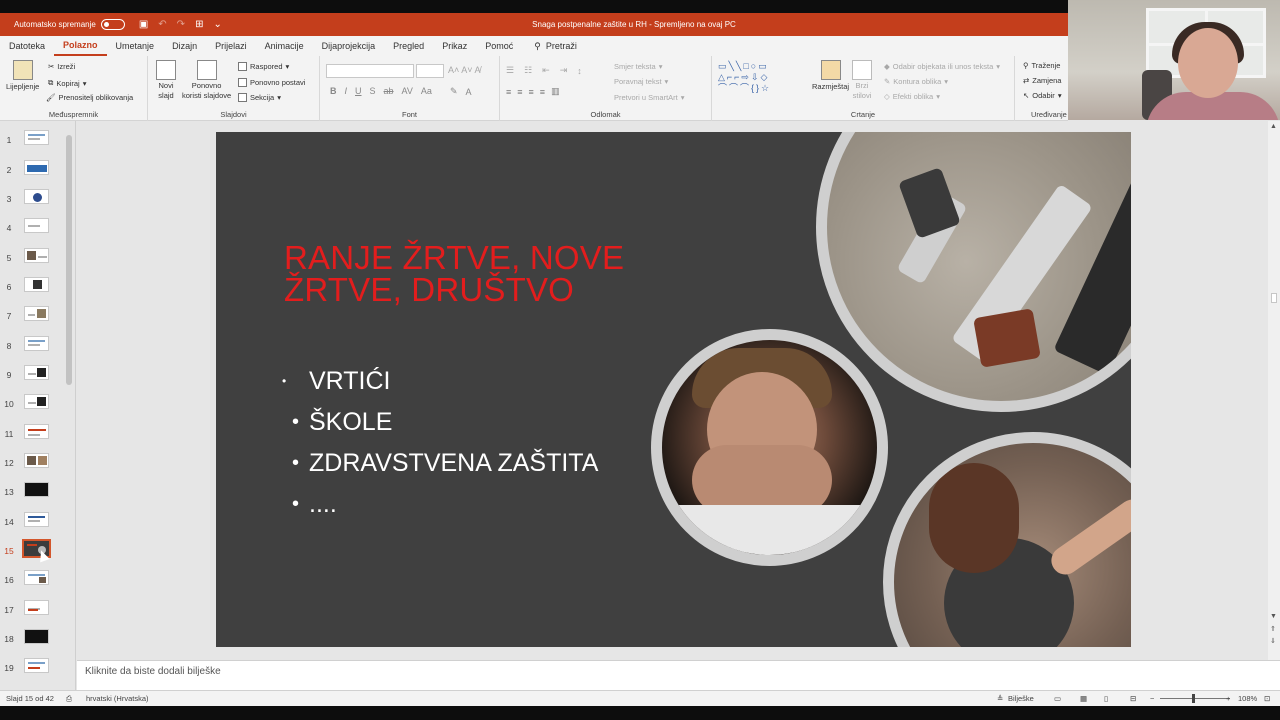  Describe the element at coordinates (1057, 698) in the screenshot. I see `normal-view-icon: ▭` at that location.